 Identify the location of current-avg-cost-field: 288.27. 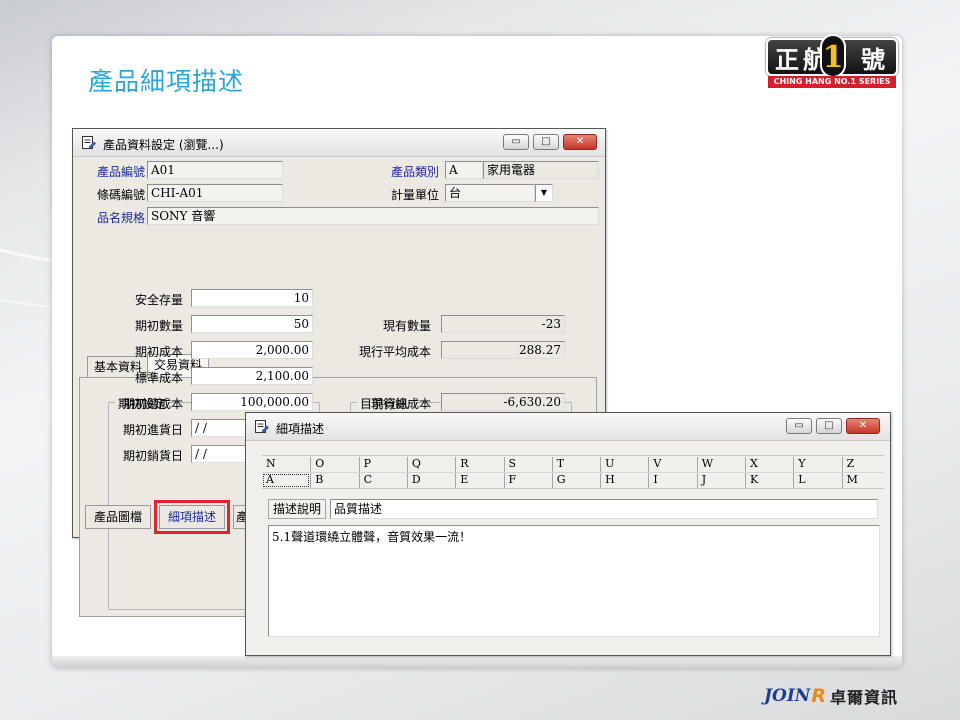
(503, 350).